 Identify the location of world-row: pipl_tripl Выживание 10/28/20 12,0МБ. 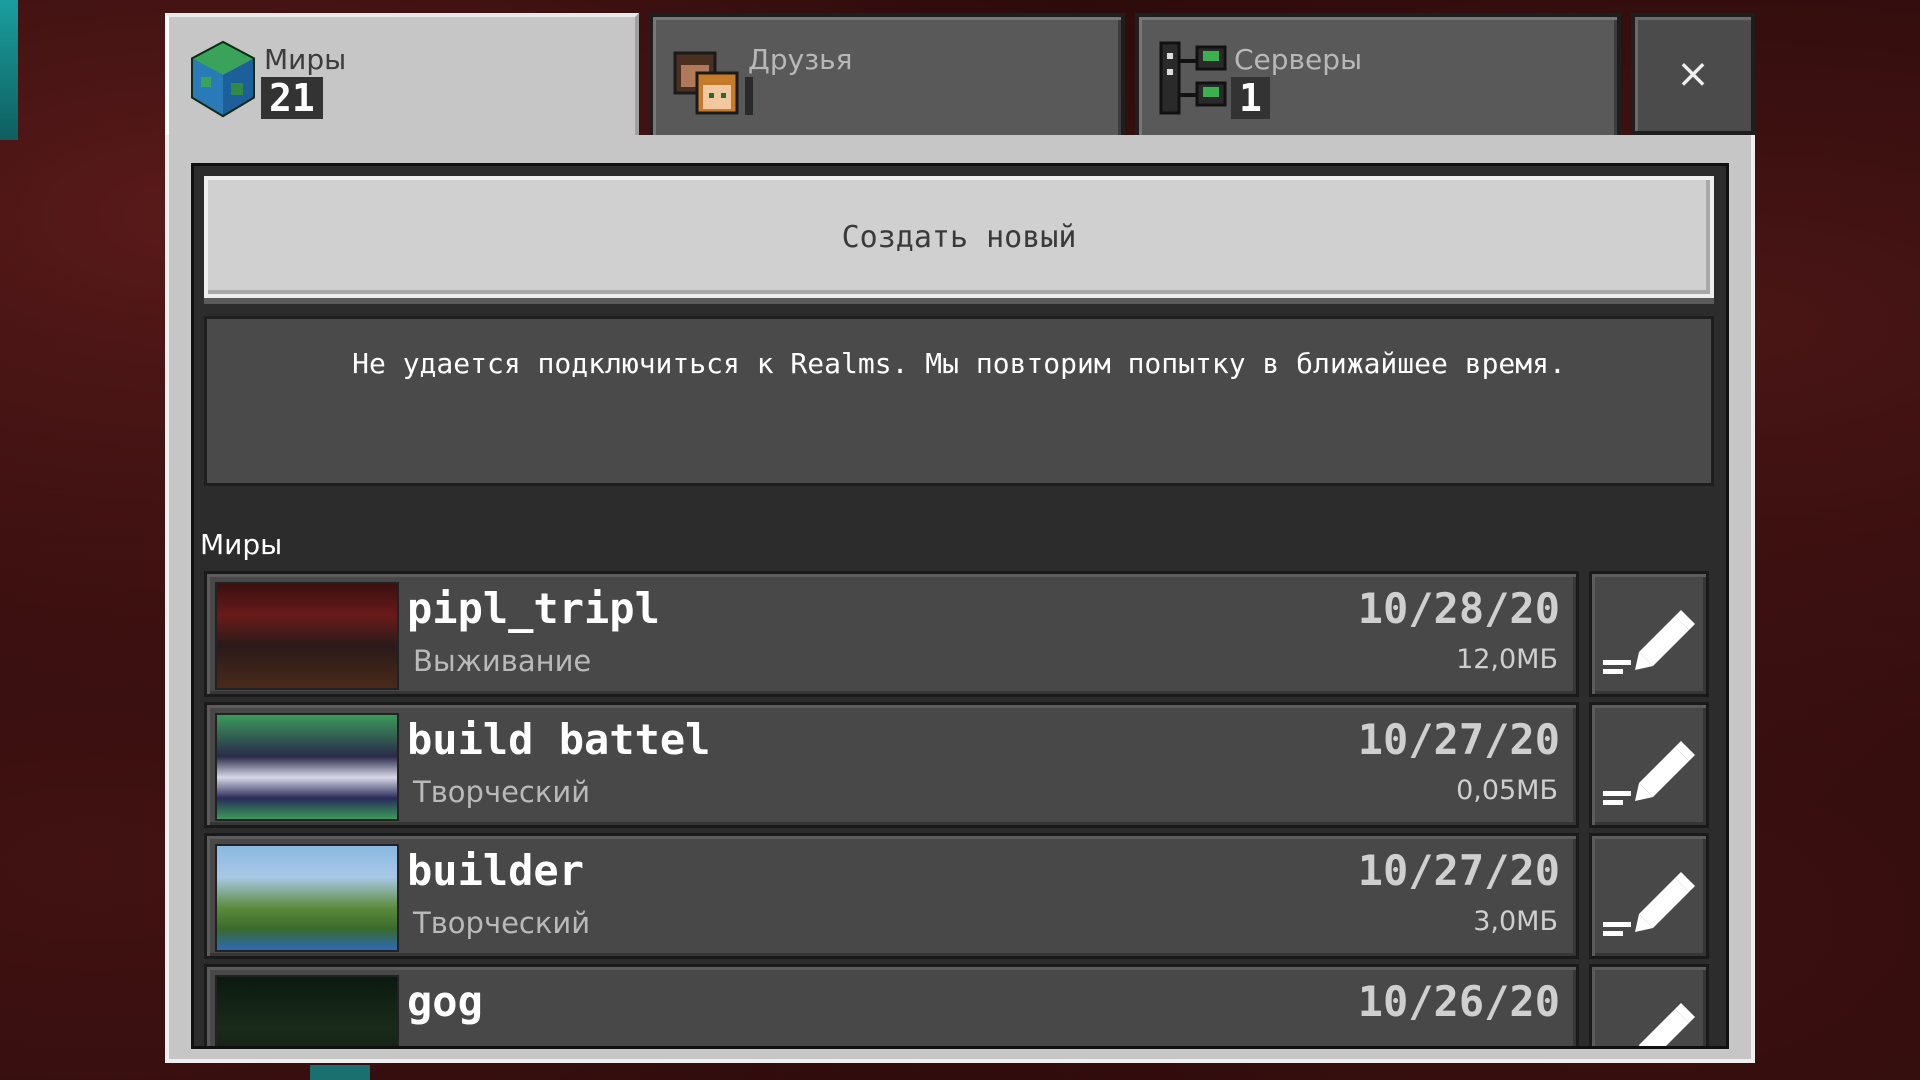
(964, 634).